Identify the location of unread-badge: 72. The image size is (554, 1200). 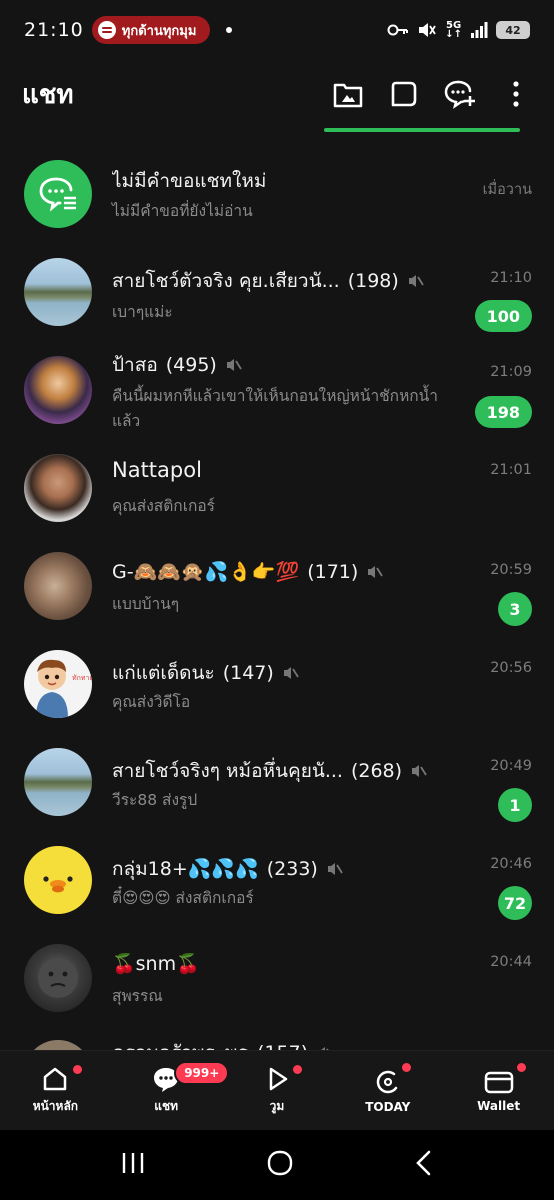
(515, 903).